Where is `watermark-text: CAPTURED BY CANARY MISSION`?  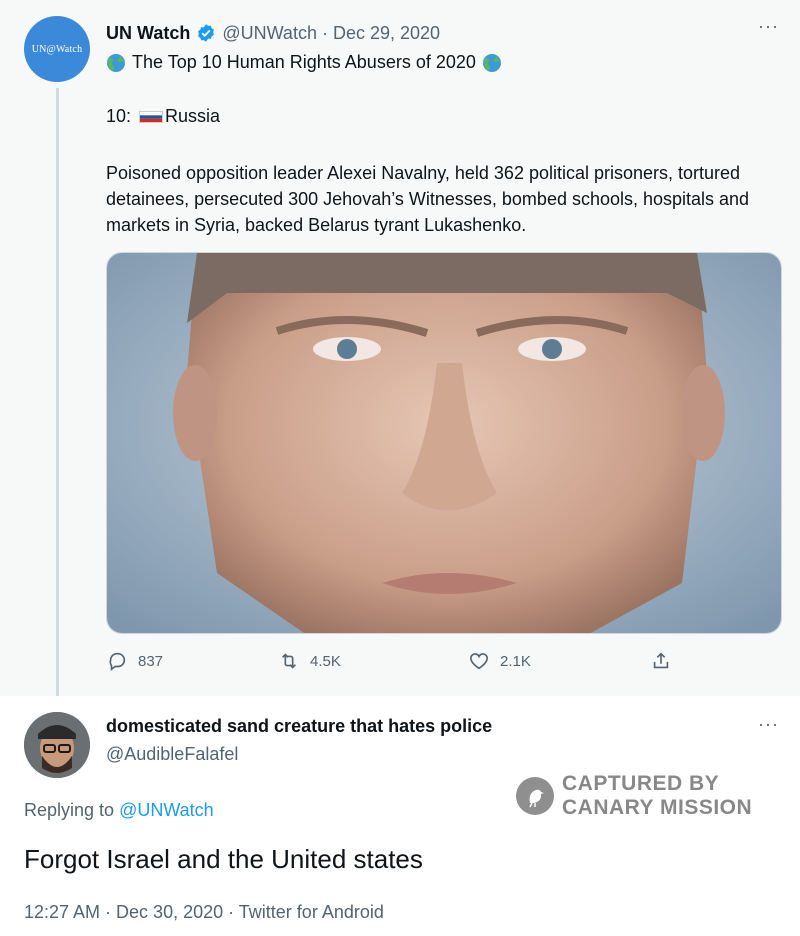
watermark-text: CAPTURED BY CANARY MISSION is located at coordinates (657, 796).